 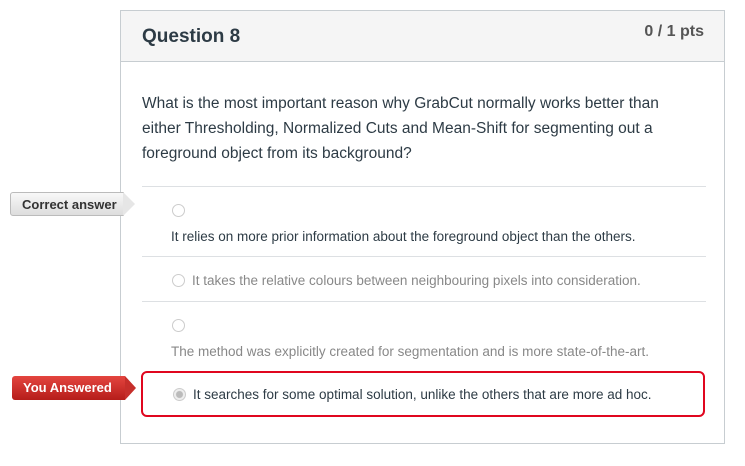 I want to click on radio-button-selected, so click(x=179, y=394).